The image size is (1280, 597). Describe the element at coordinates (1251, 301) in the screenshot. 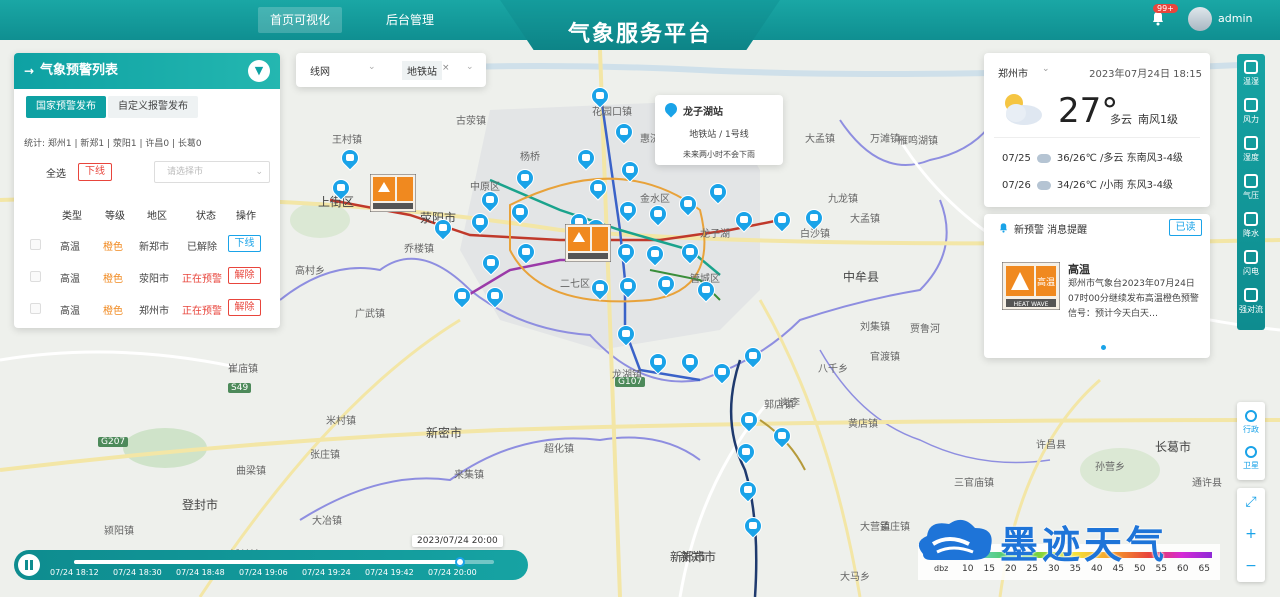

I see `tool-6: 强对流` at that location.